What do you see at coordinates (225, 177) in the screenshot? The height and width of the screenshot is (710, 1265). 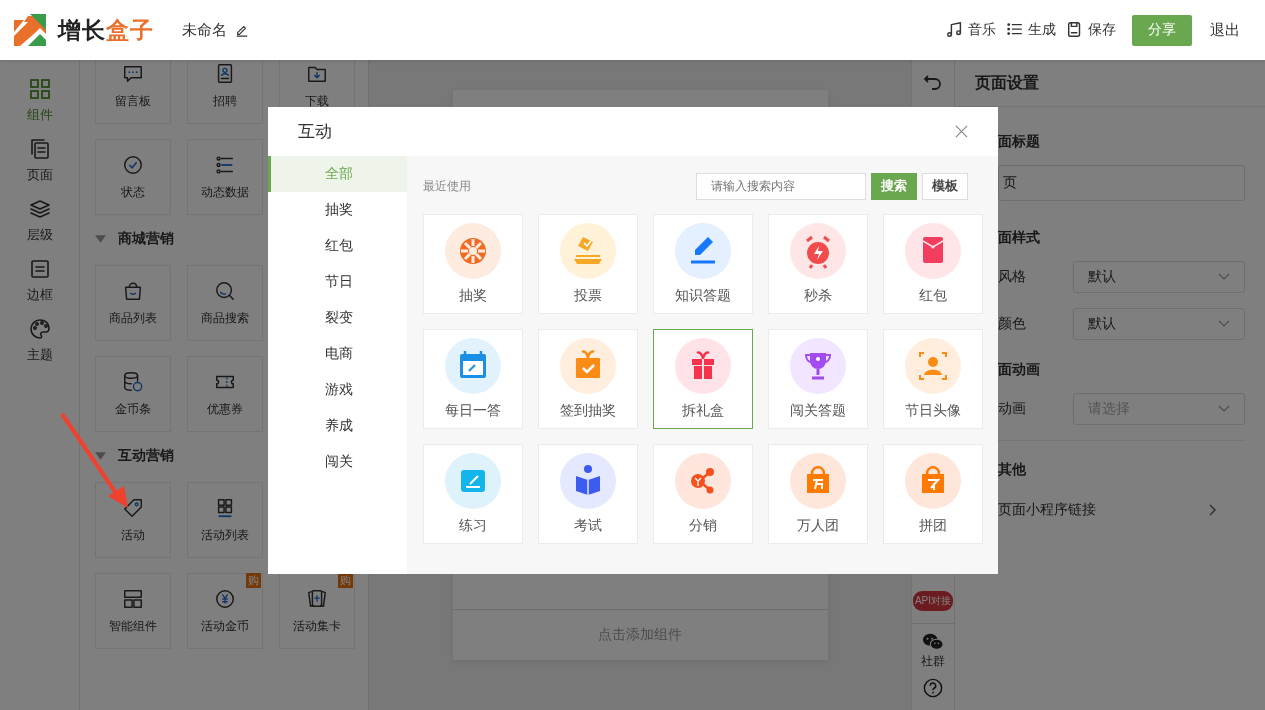 I see `component-tile: 动态数据` at bounding box center [225, 177].